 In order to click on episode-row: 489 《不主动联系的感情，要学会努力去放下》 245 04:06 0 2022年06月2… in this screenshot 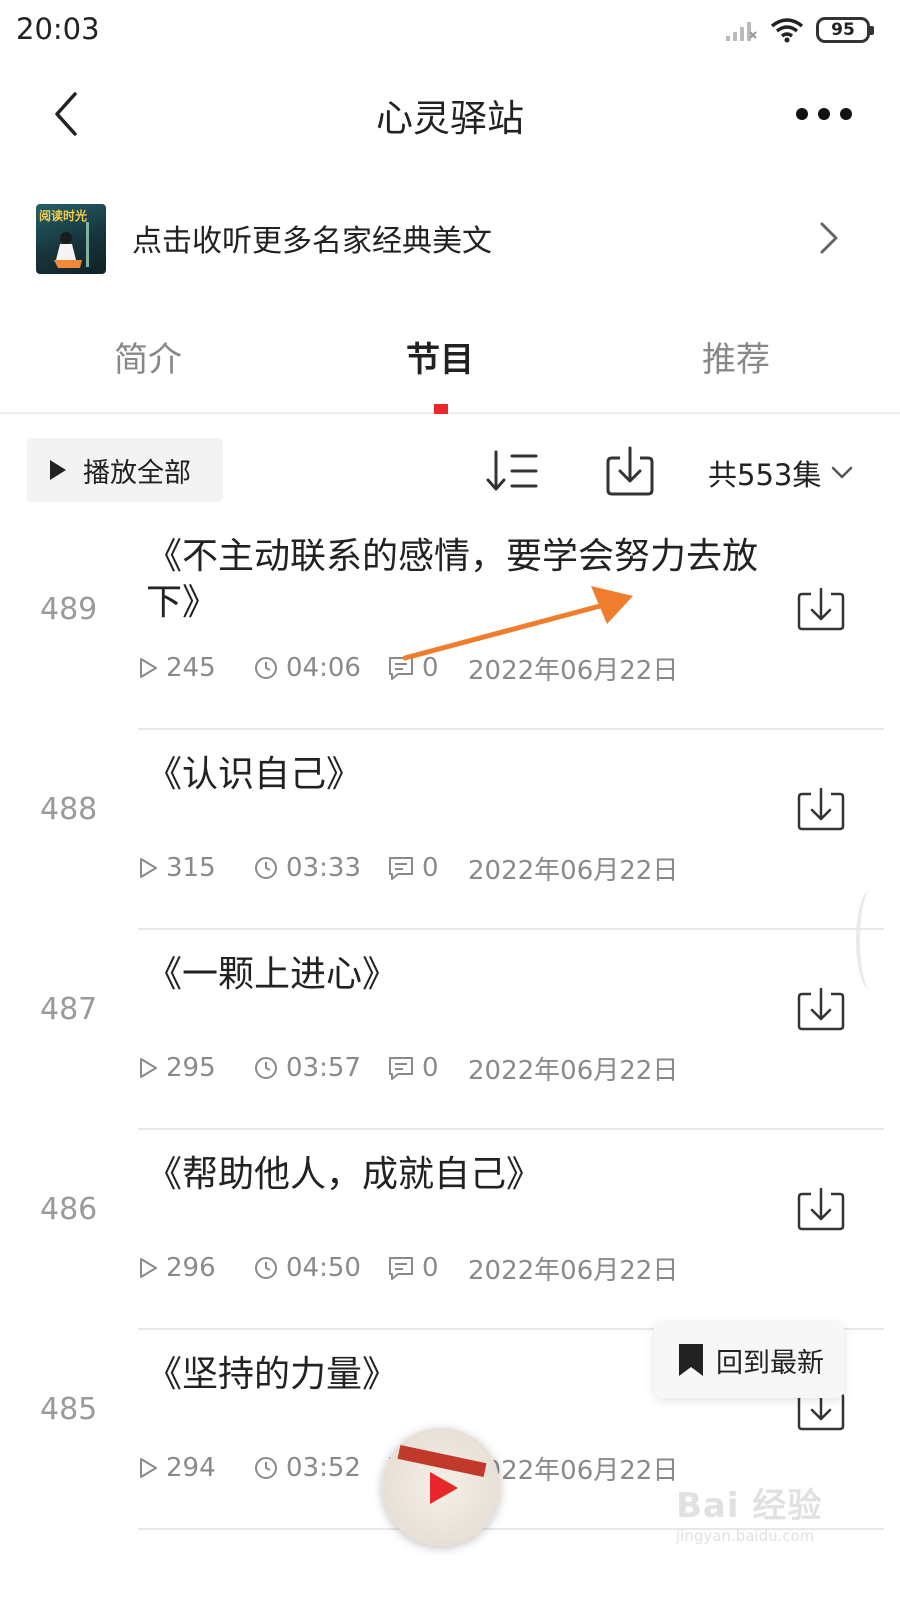, I will do `click(450, 630)`.